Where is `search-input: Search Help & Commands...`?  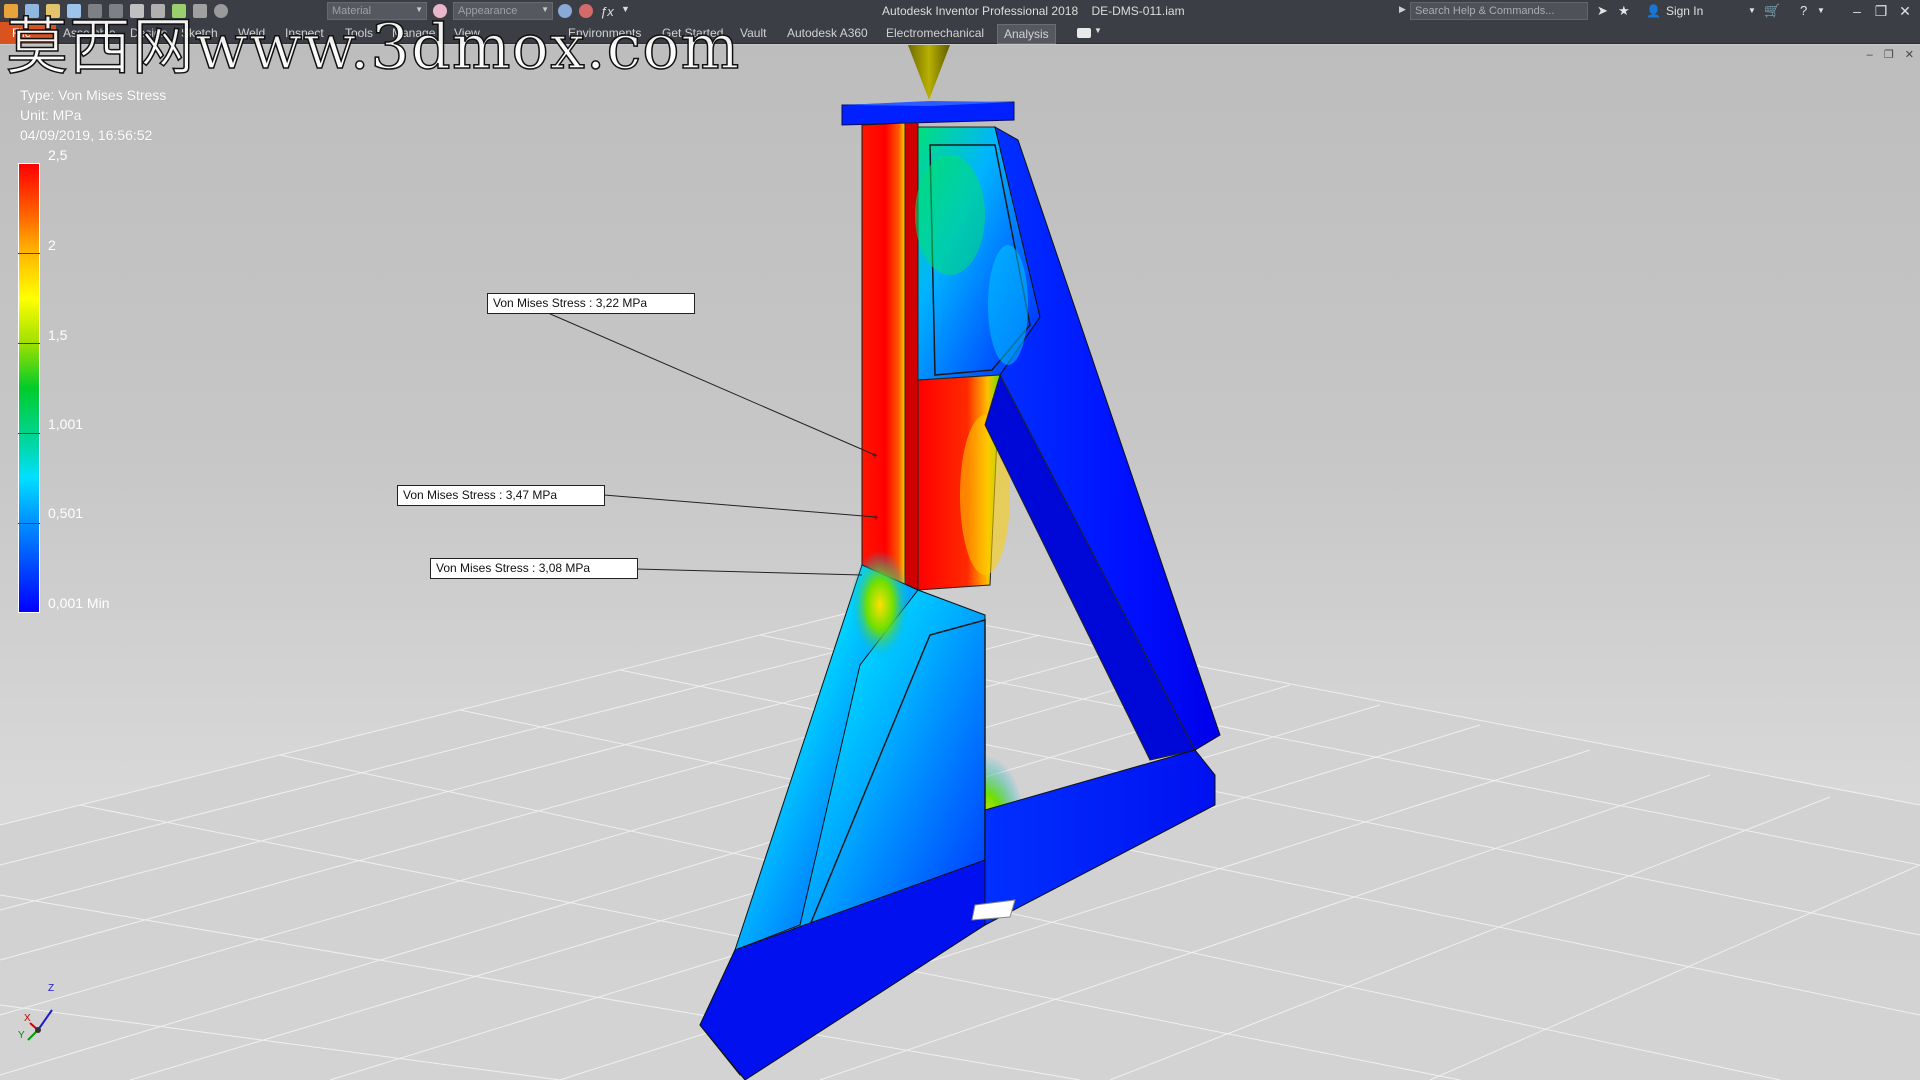 search-input: Search Help & Commands... is located at coordinates (1499, 11).